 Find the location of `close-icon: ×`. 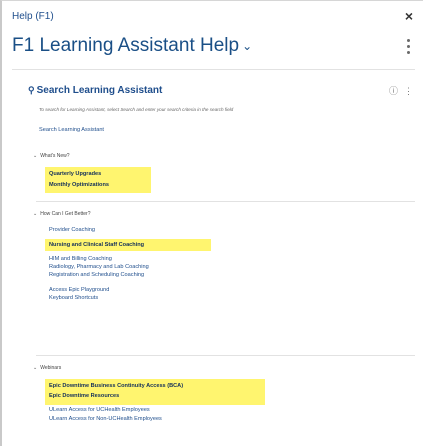

close-icon: × is located at coordinates (409, 16).